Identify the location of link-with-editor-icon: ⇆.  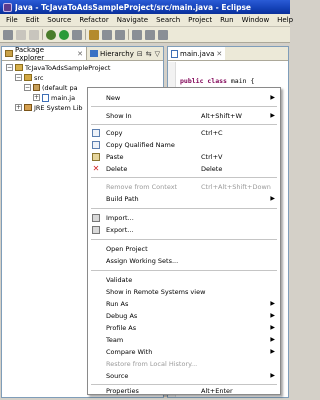
(149, 54).